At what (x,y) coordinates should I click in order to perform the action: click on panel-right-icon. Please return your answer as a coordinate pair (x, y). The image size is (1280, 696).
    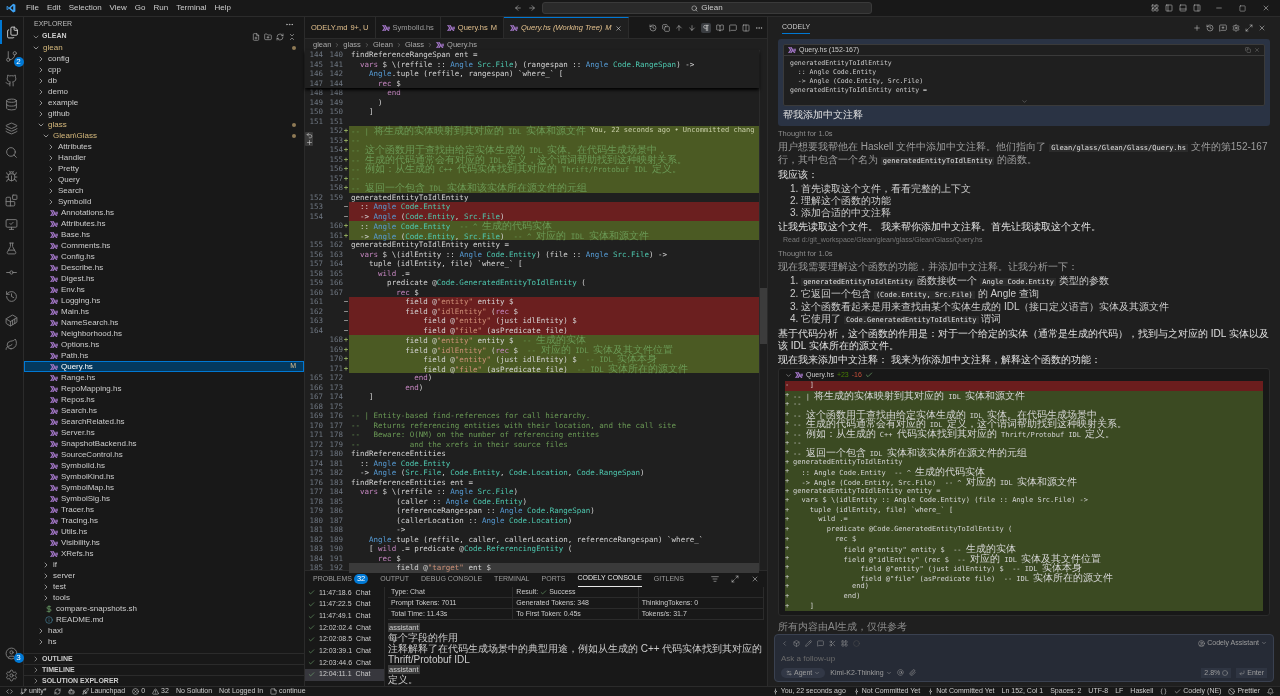
    Looking at the image, I should click on (1197, 8).